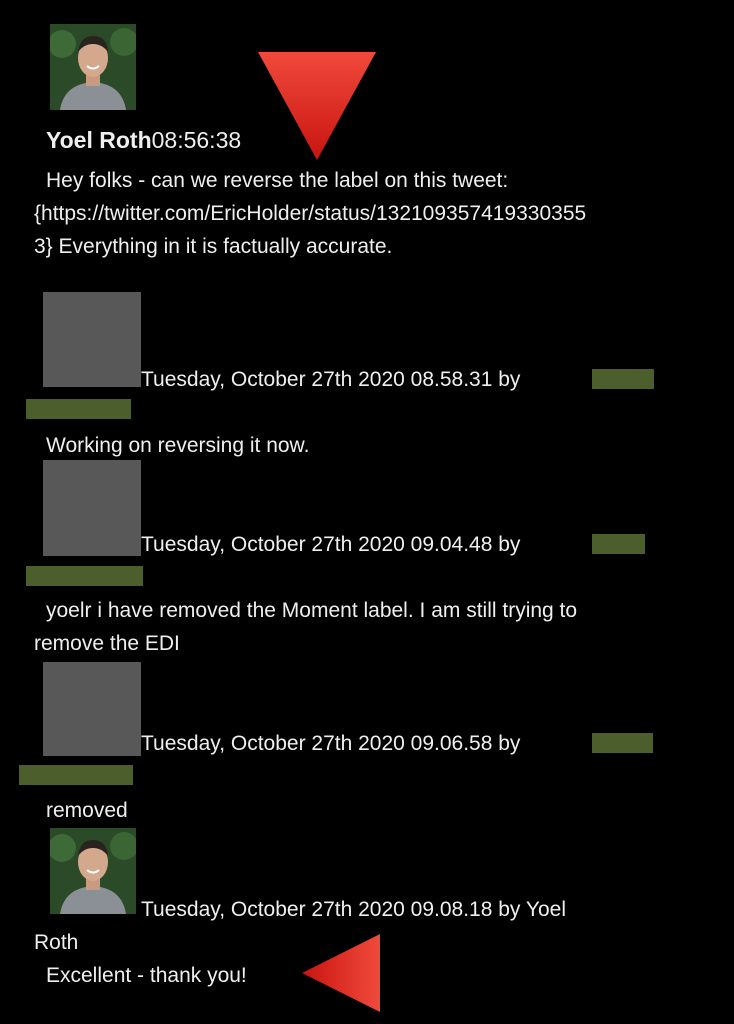 The width and height of the screenshot is (734, 1024). I want to click on message-timestamp: Tuesday, October 27th 2020 08.58.31 by, so click(331, 379).